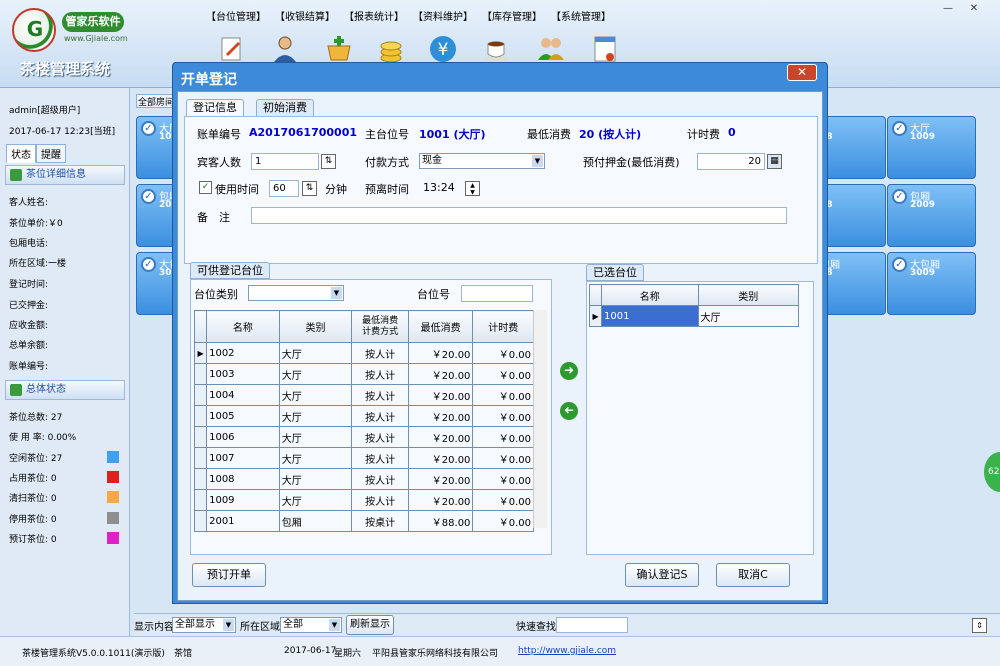  Describe the element at coordinates (551, 49) in the screenshot. I see `users-icon` at that location.